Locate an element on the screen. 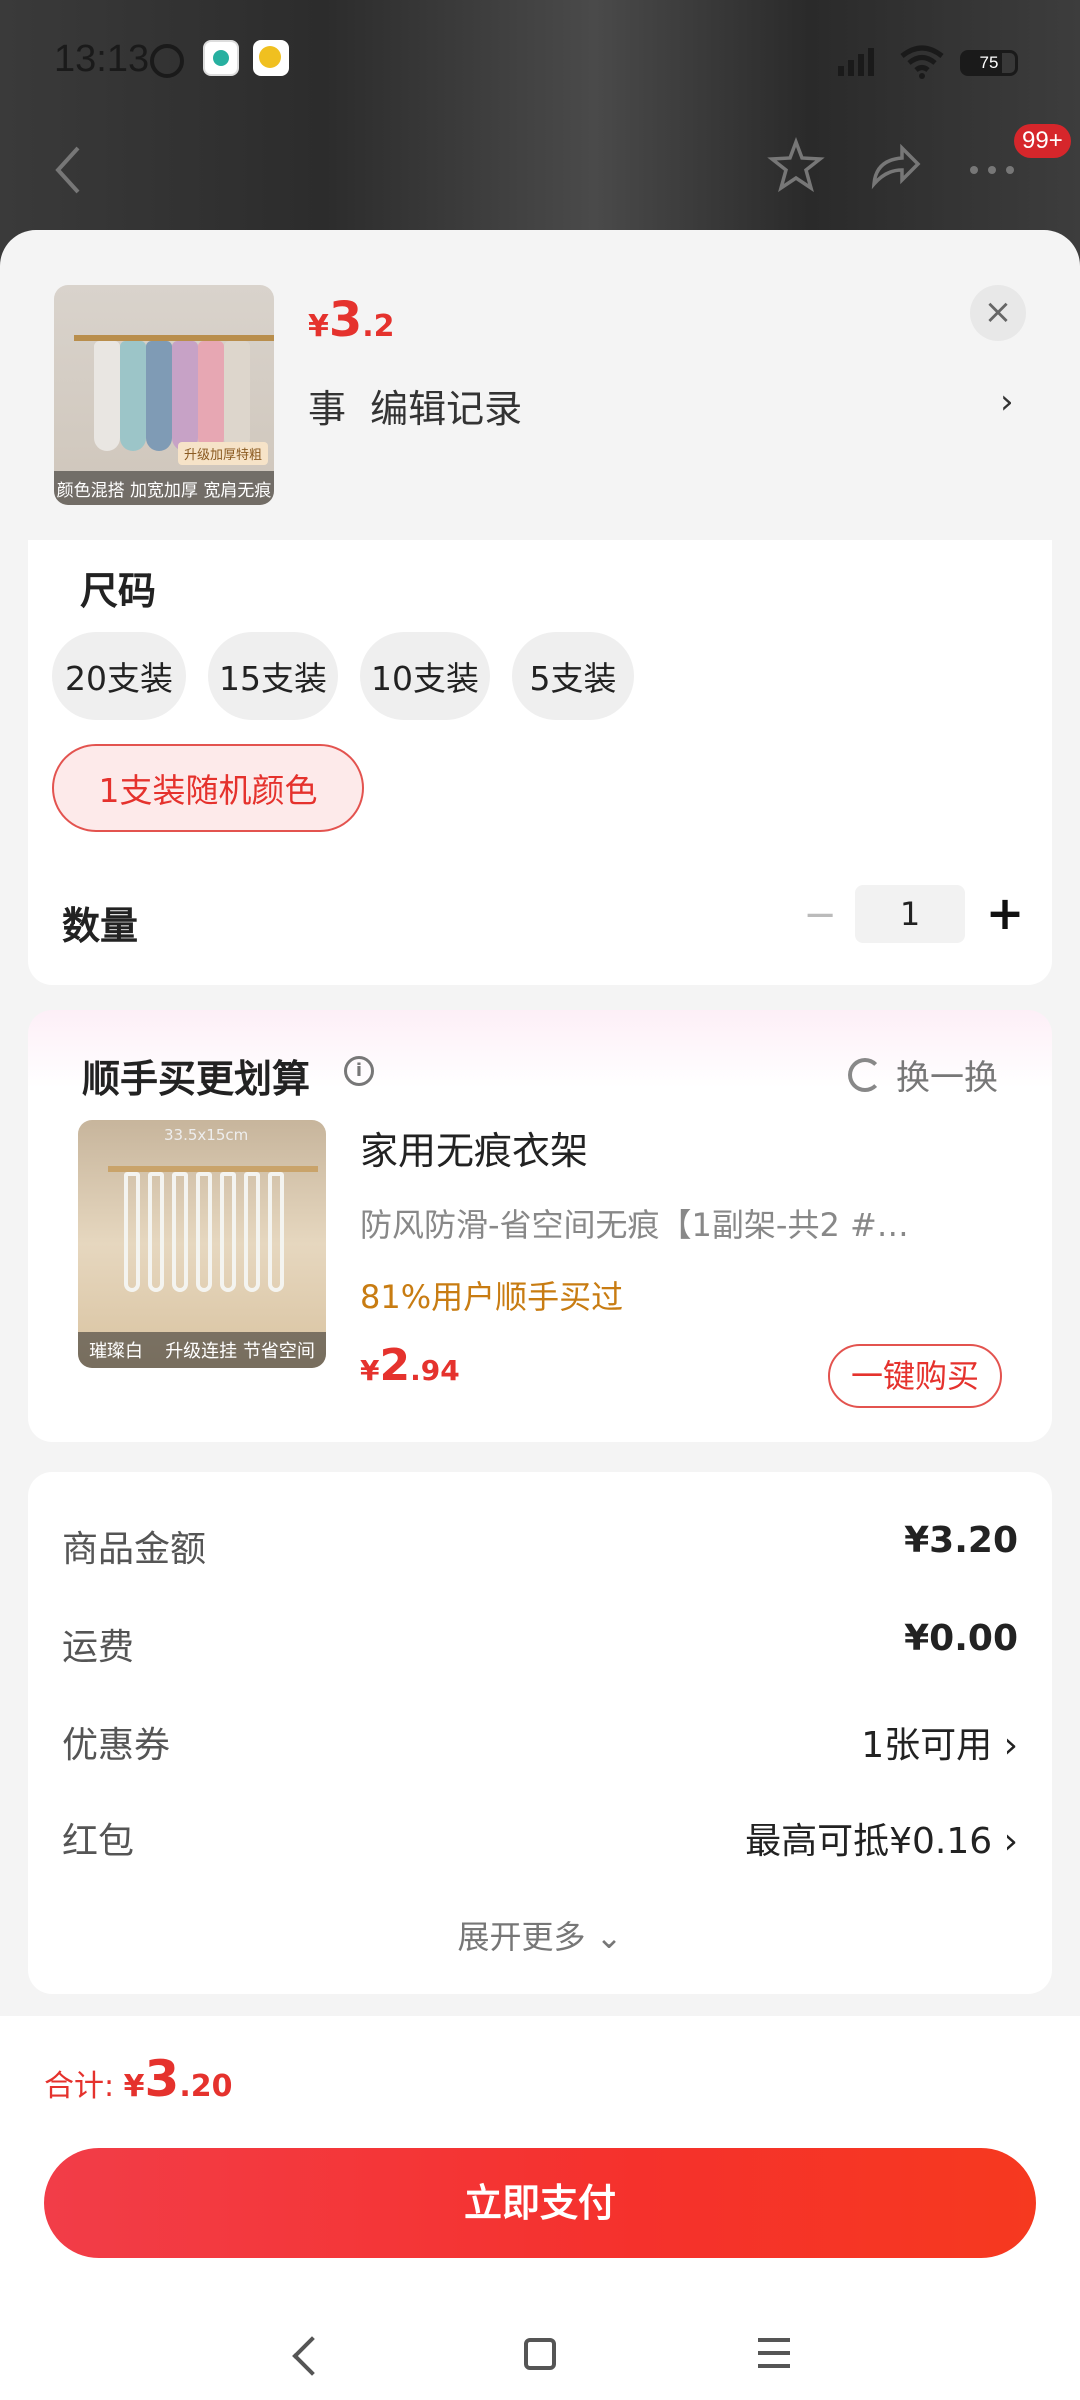 The image size is (1080, 2400). status-time: 13:13 is located at coordinates (102, 59).